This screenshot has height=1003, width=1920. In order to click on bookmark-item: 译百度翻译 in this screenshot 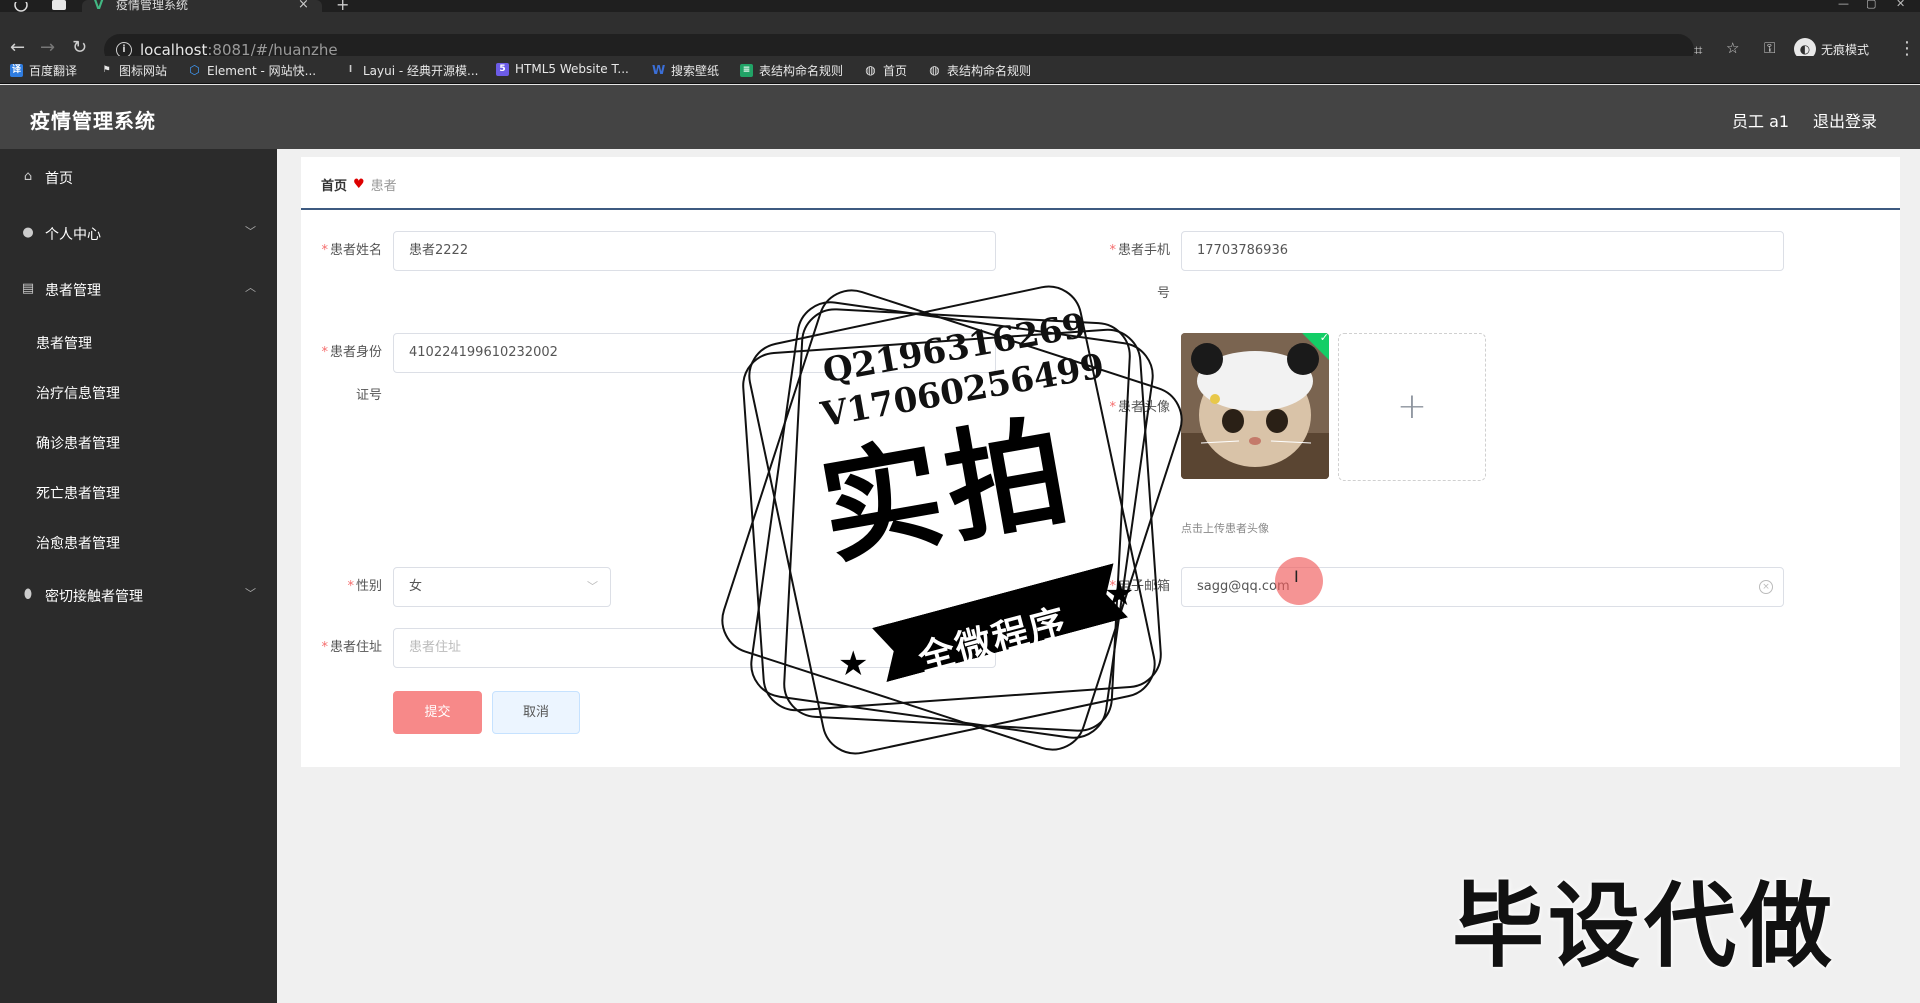, I will do `click(43, 70)`.